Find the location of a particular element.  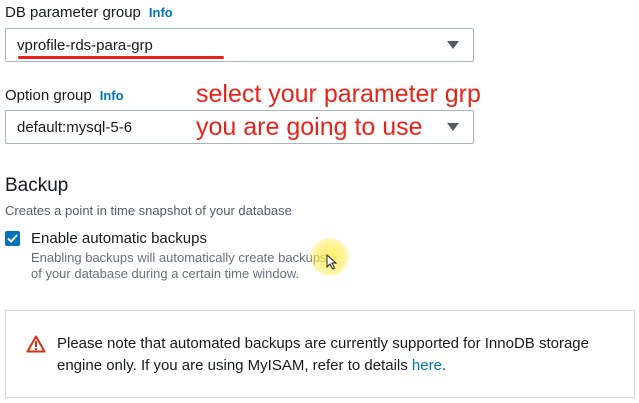

annotation-line-1: select your parameter grp is located at coordinates (338, 94).